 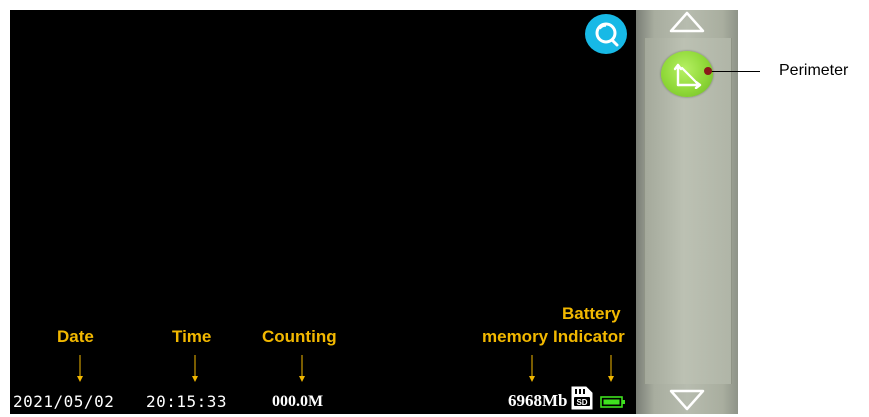 What do you see at coordinates (192, 336) in the screenshot?
I see `time-annotation: Time` at bounding box center [192, 336].